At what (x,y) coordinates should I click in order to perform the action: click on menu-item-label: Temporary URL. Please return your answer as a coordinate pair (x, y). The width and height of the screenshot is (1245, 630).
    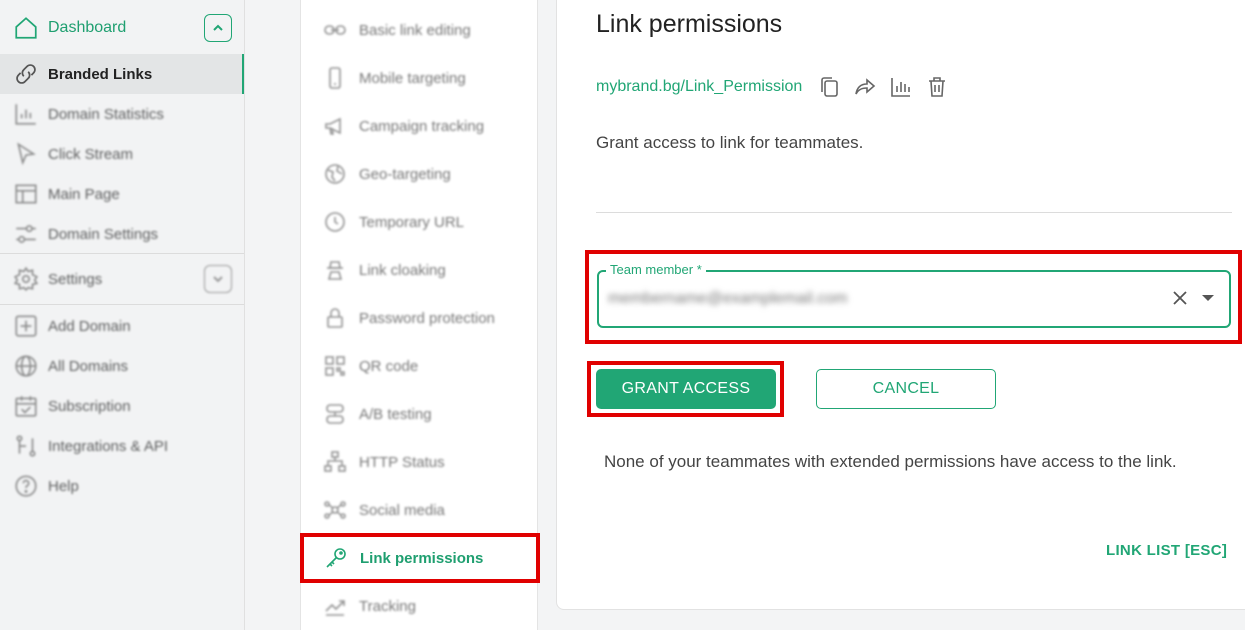
    Looking at the image, I should click on (412, 222).